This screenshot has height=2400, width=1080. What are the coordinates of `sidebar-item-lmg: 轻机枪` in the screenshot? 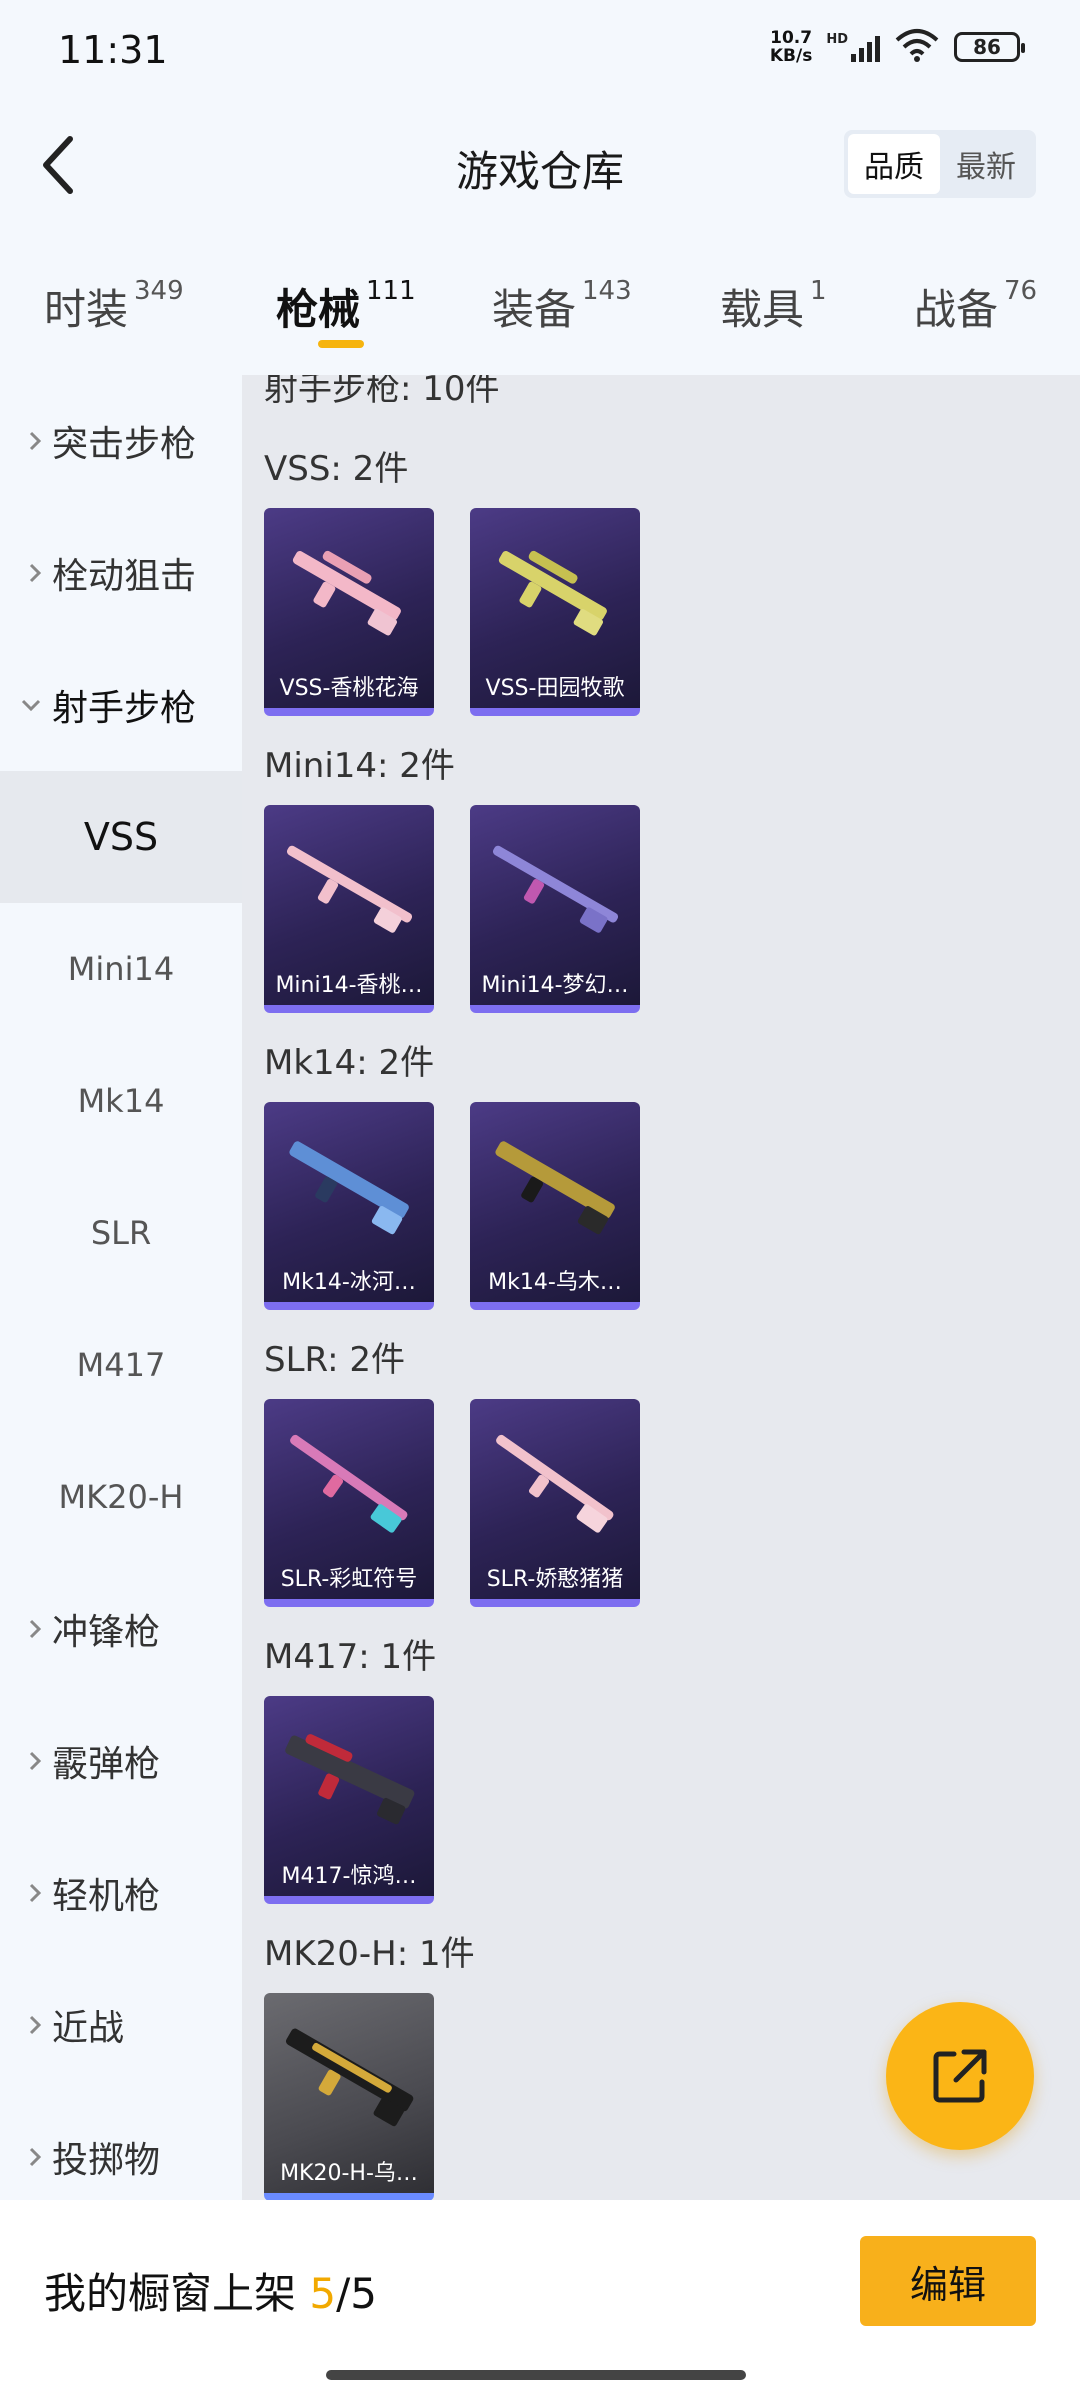 It's located at (121, 1893).